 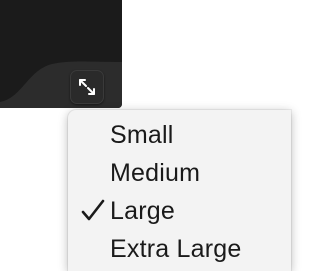 What do you see at coordinates (142, 210) in the screenshot?
I see `menu-item-label: Large` at bounding box center [142, 210].